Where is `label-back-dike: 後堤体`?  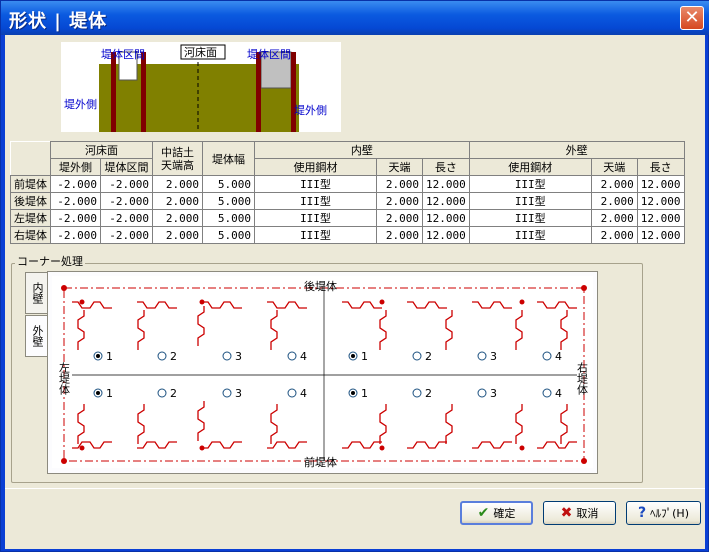
label-back-dike: 後堤体 is located at coordinates (320, 286).